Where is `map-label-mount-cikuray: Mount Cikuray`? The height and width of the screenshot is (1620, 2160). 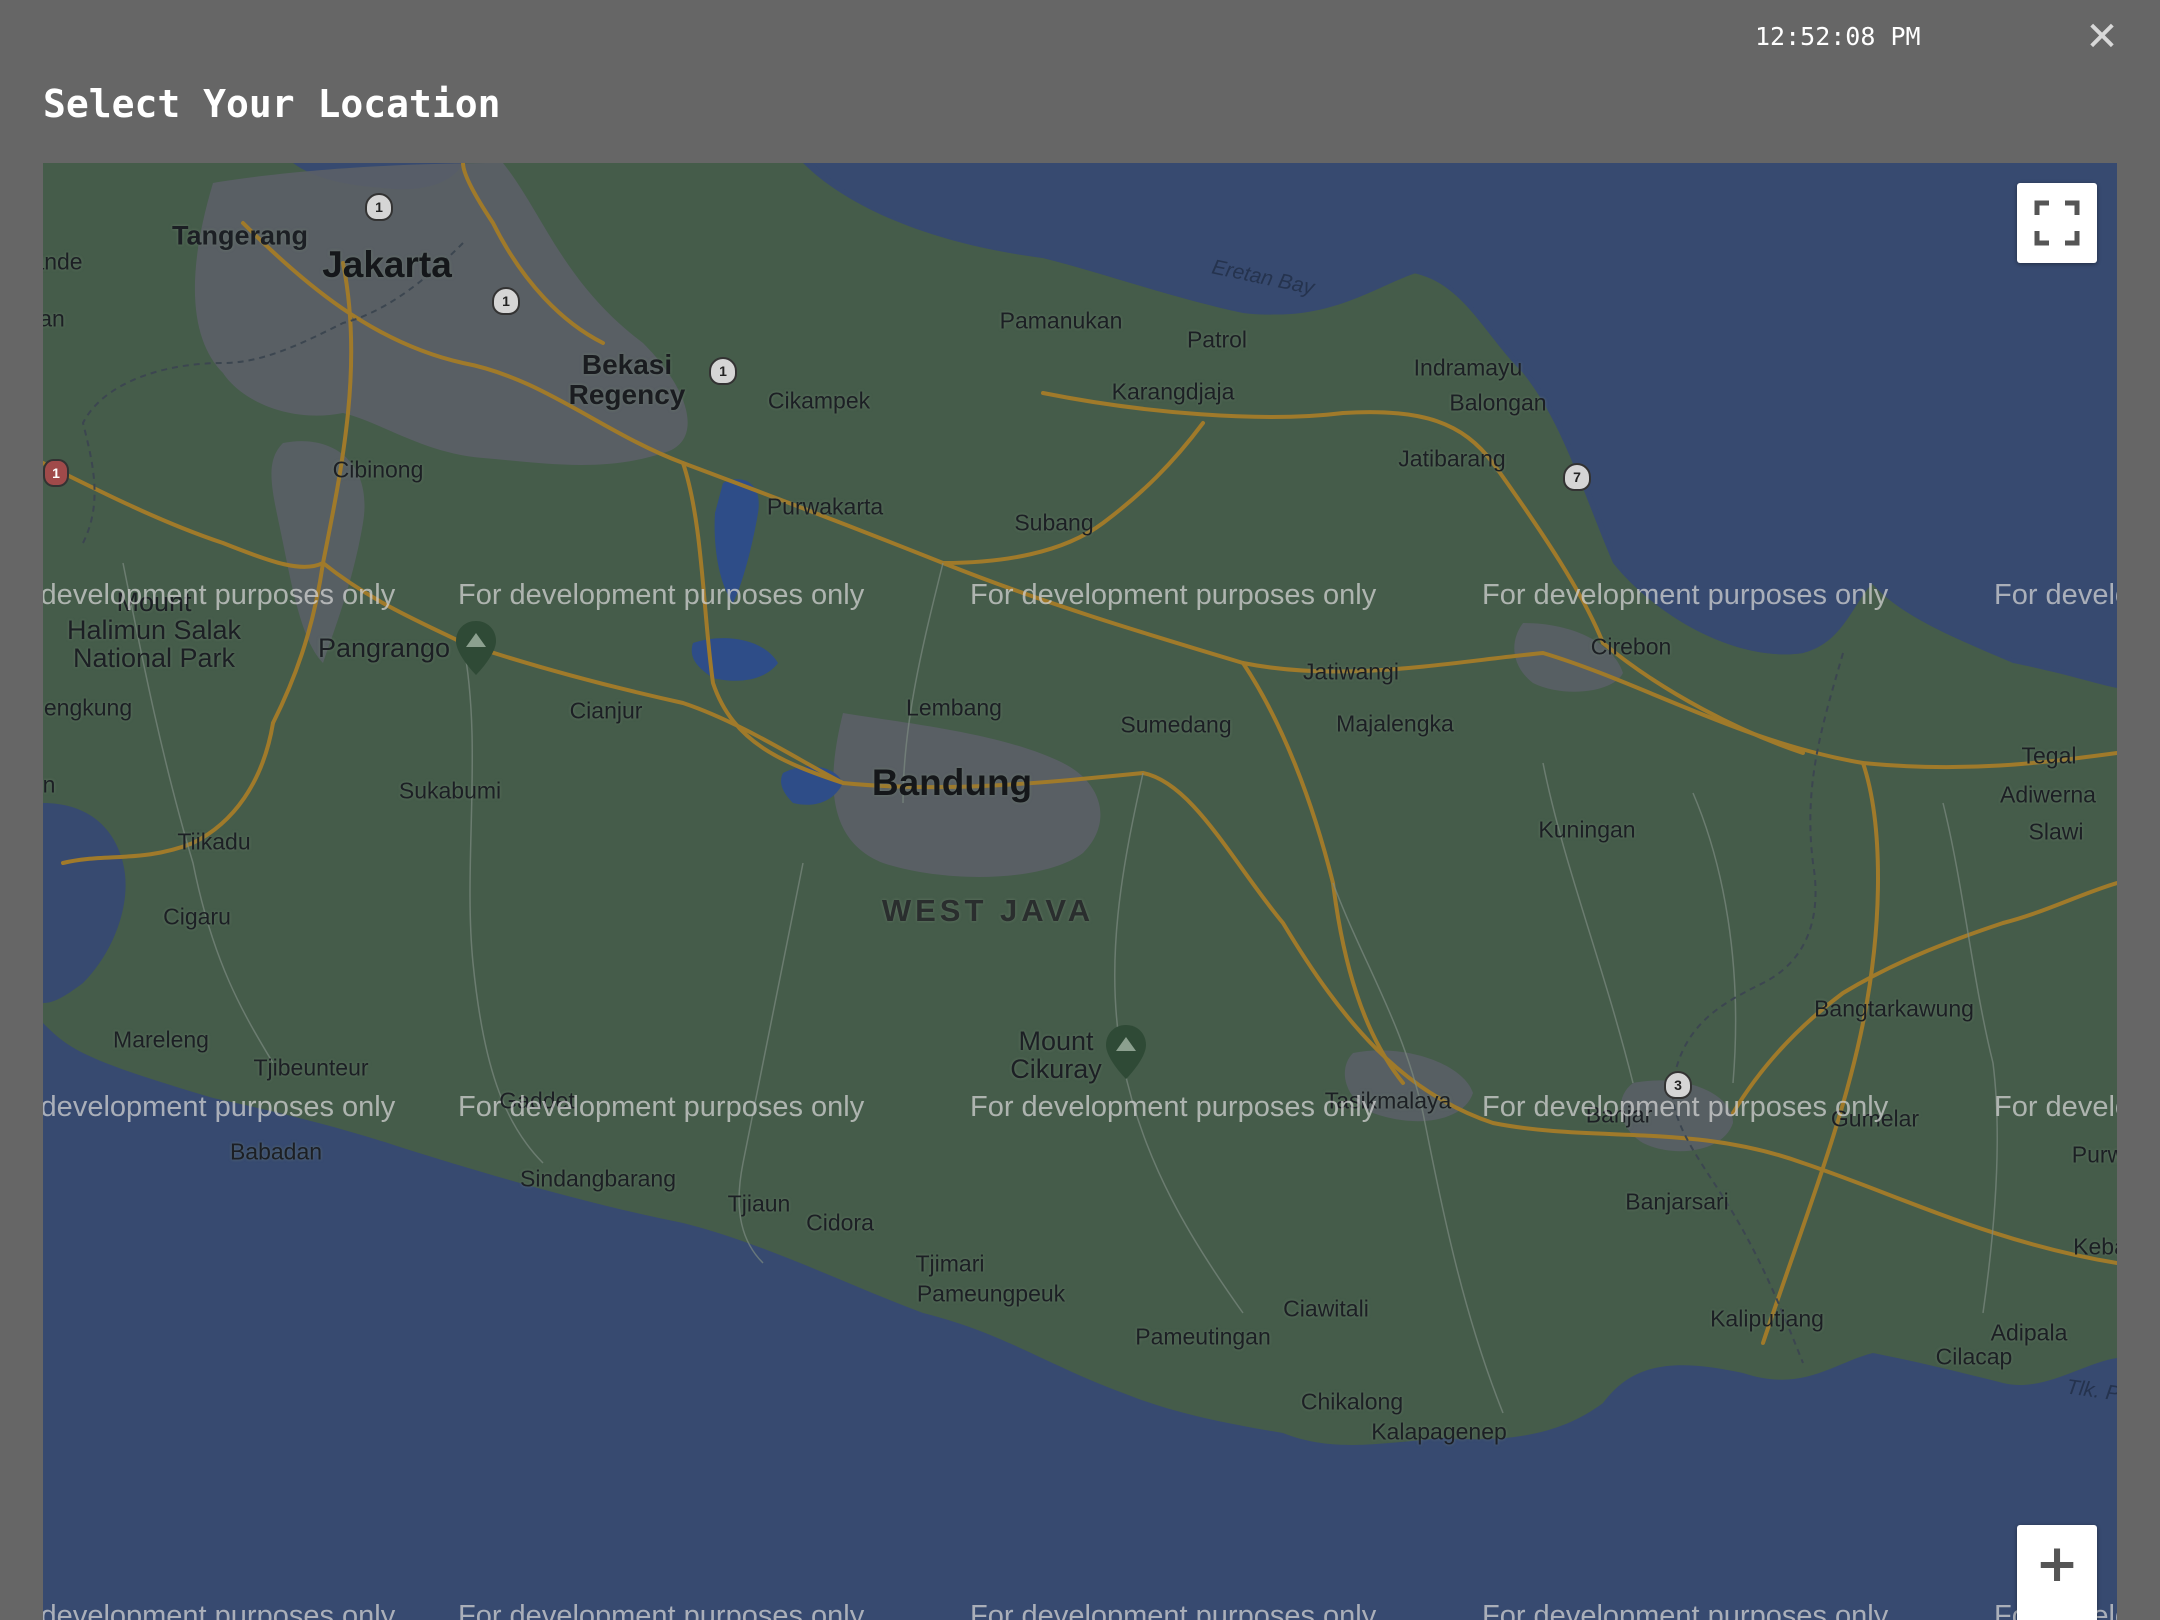
map-label-mount-cikuray: Mount Cikuray is located at coordinates (1056, 1055).